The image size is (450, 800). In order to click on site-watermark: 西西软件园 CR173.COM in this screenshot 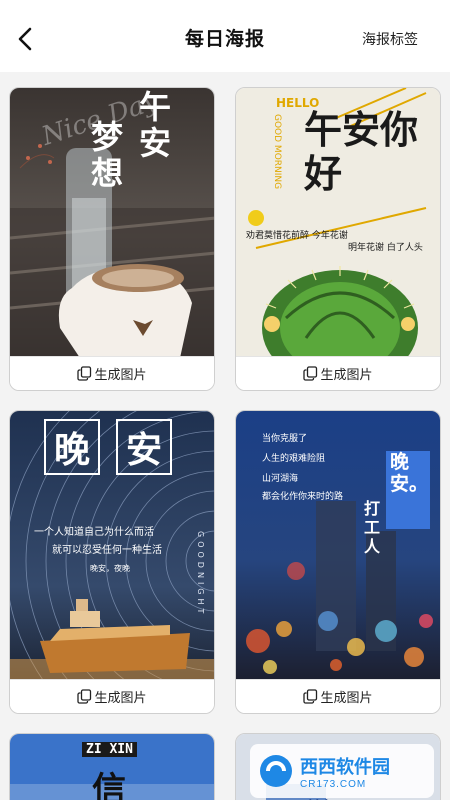, I will do `click(342, 771)`.